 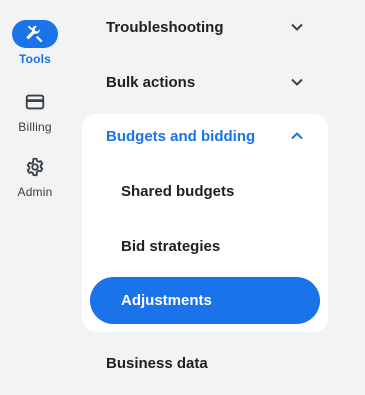 I want to click on submenu-item-adjustments: Adjustments, so click(x=205, y=300).